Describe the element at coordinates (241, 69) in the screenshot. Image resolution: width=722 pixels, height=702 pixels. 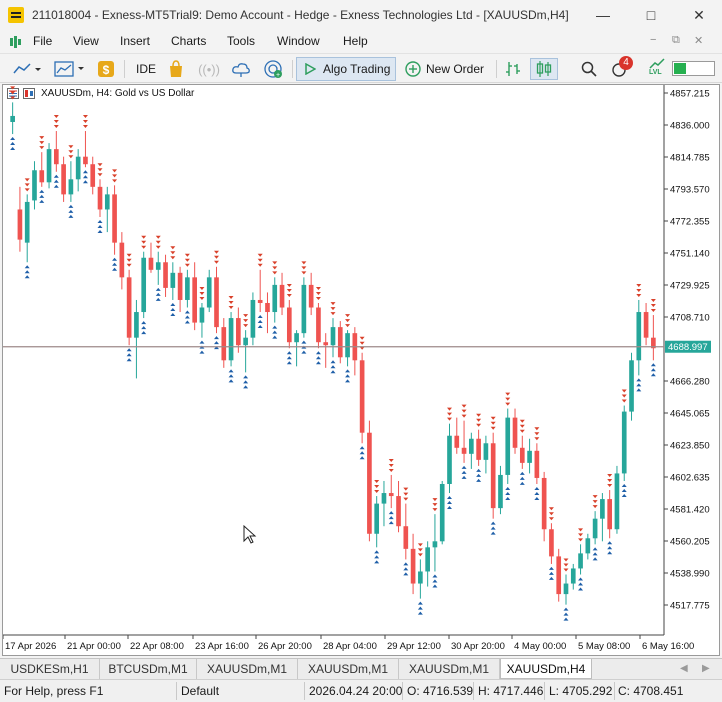
I see `vps-cloud-icon` at that location.